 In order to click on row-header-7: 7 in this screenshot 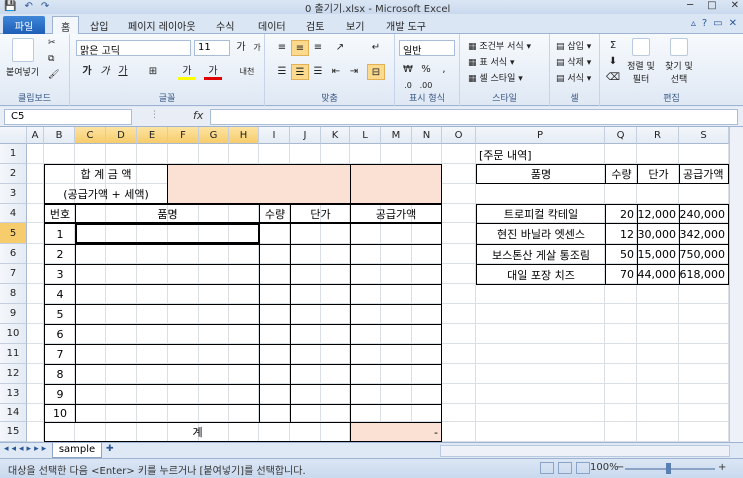, I will do `click(13, 274)`.